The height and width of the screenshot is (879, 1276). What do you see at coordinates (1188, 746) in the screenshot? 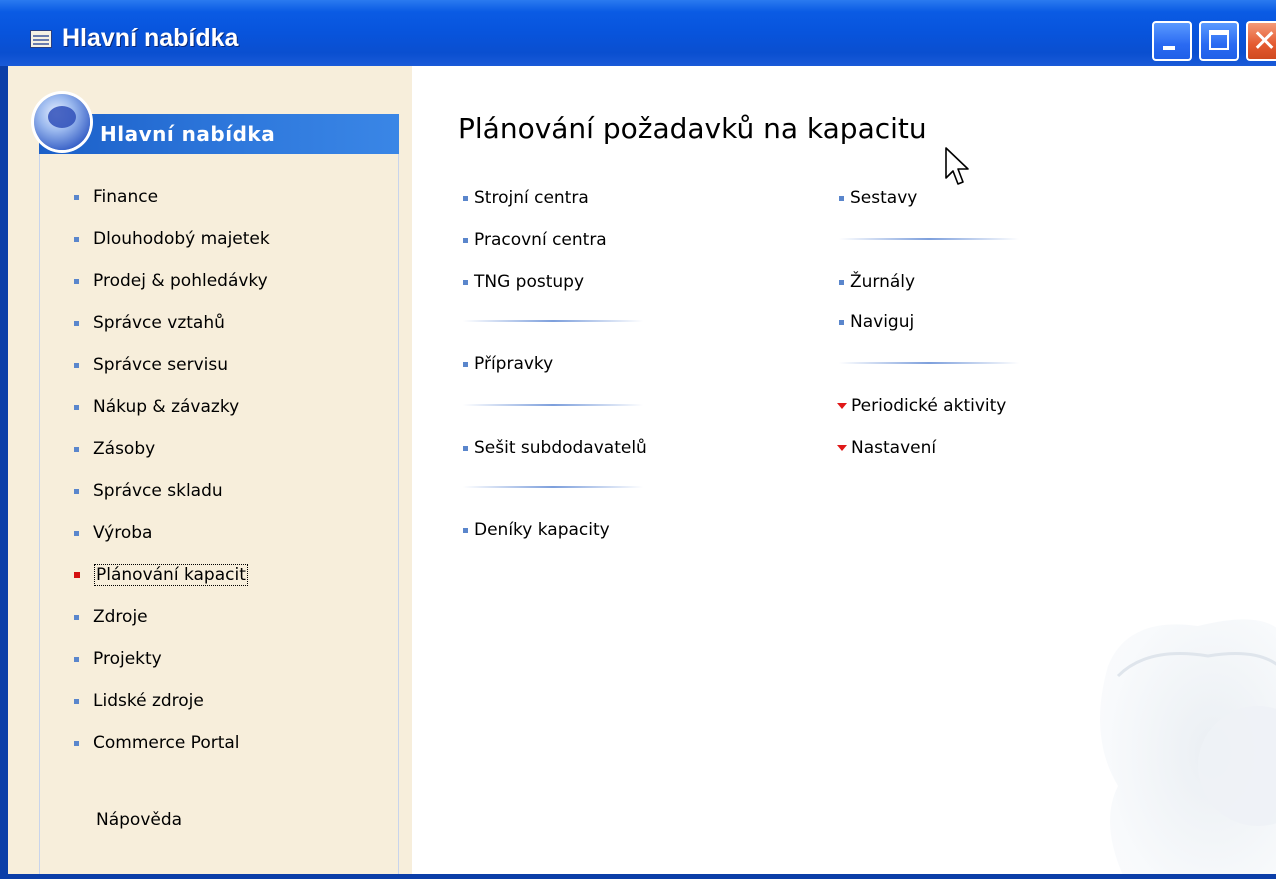
I see `decorative-background-graphic` at bounding box center [1188, 746].